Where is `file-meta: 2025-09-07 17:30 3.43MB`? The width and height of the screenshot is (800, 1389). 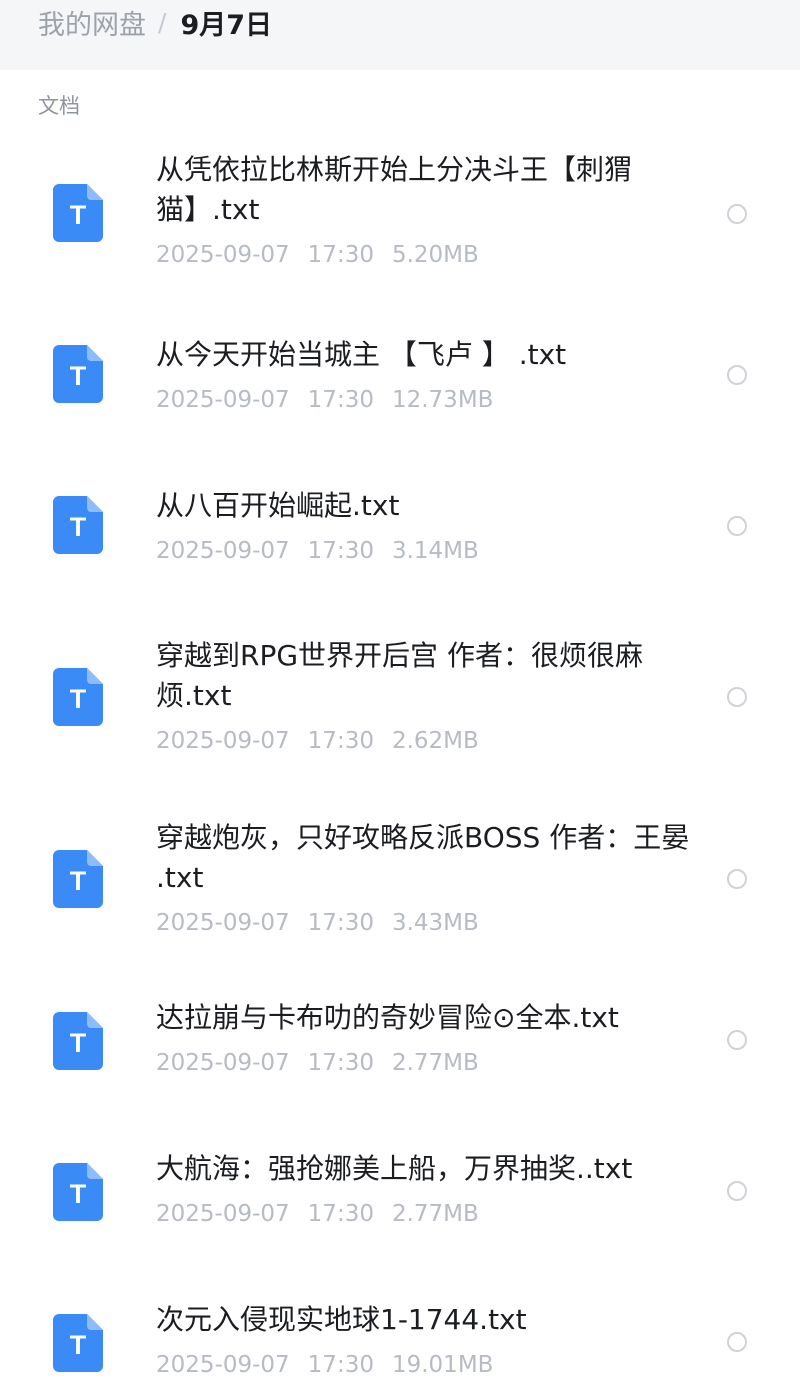 file-meta: 2025-09-07 17:30 3.43MB is located at coordinates (426, 923).